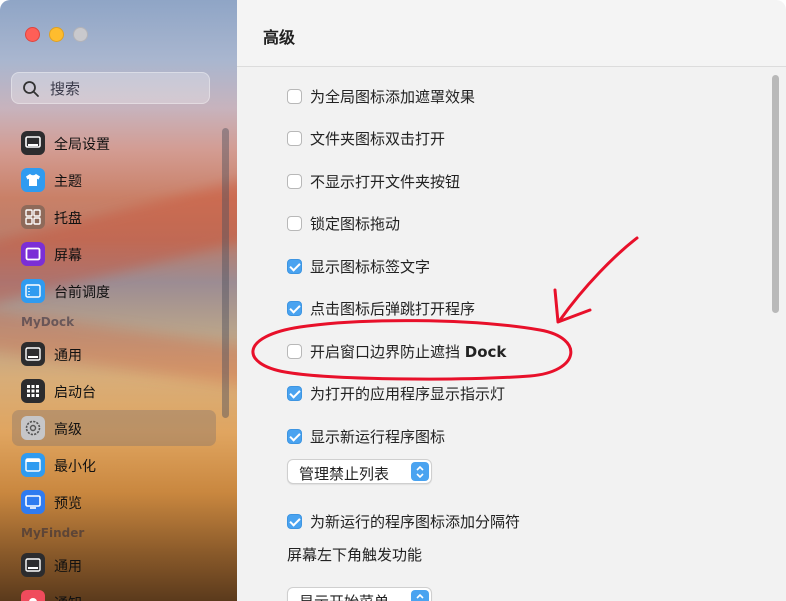  I want to click on sidebar-item-label: 屏幕, so click(68, 256).